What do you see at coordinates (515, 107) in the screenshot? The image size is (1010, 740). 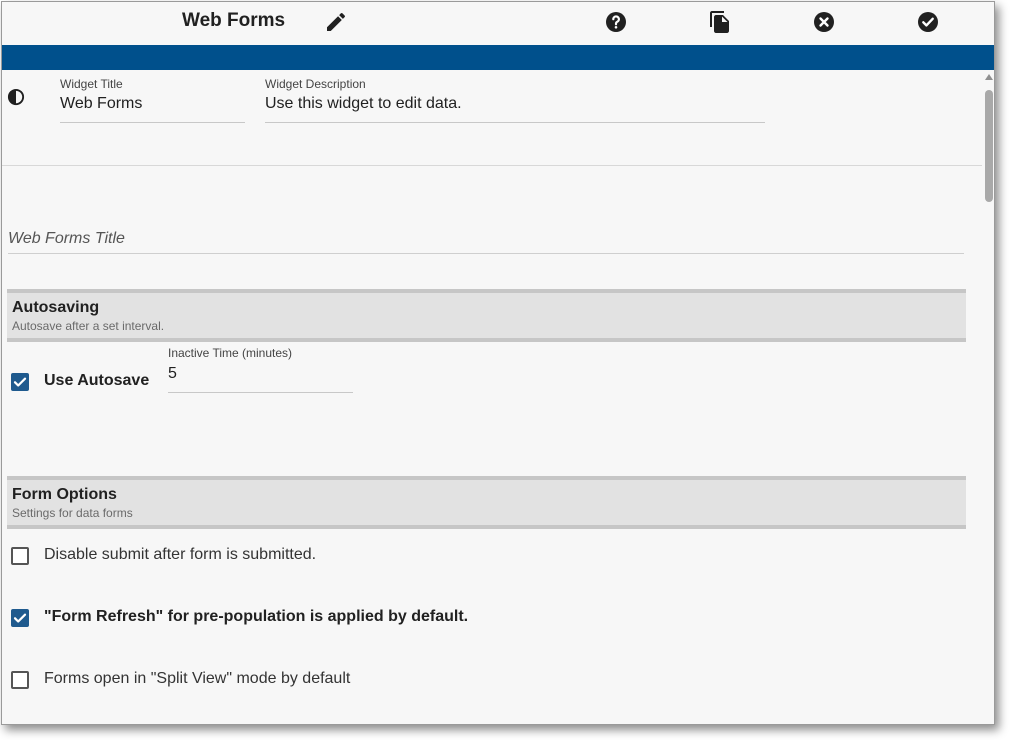 I see `widget-description-input: Use this widget to edit data.` at bounding box center [515, 107].